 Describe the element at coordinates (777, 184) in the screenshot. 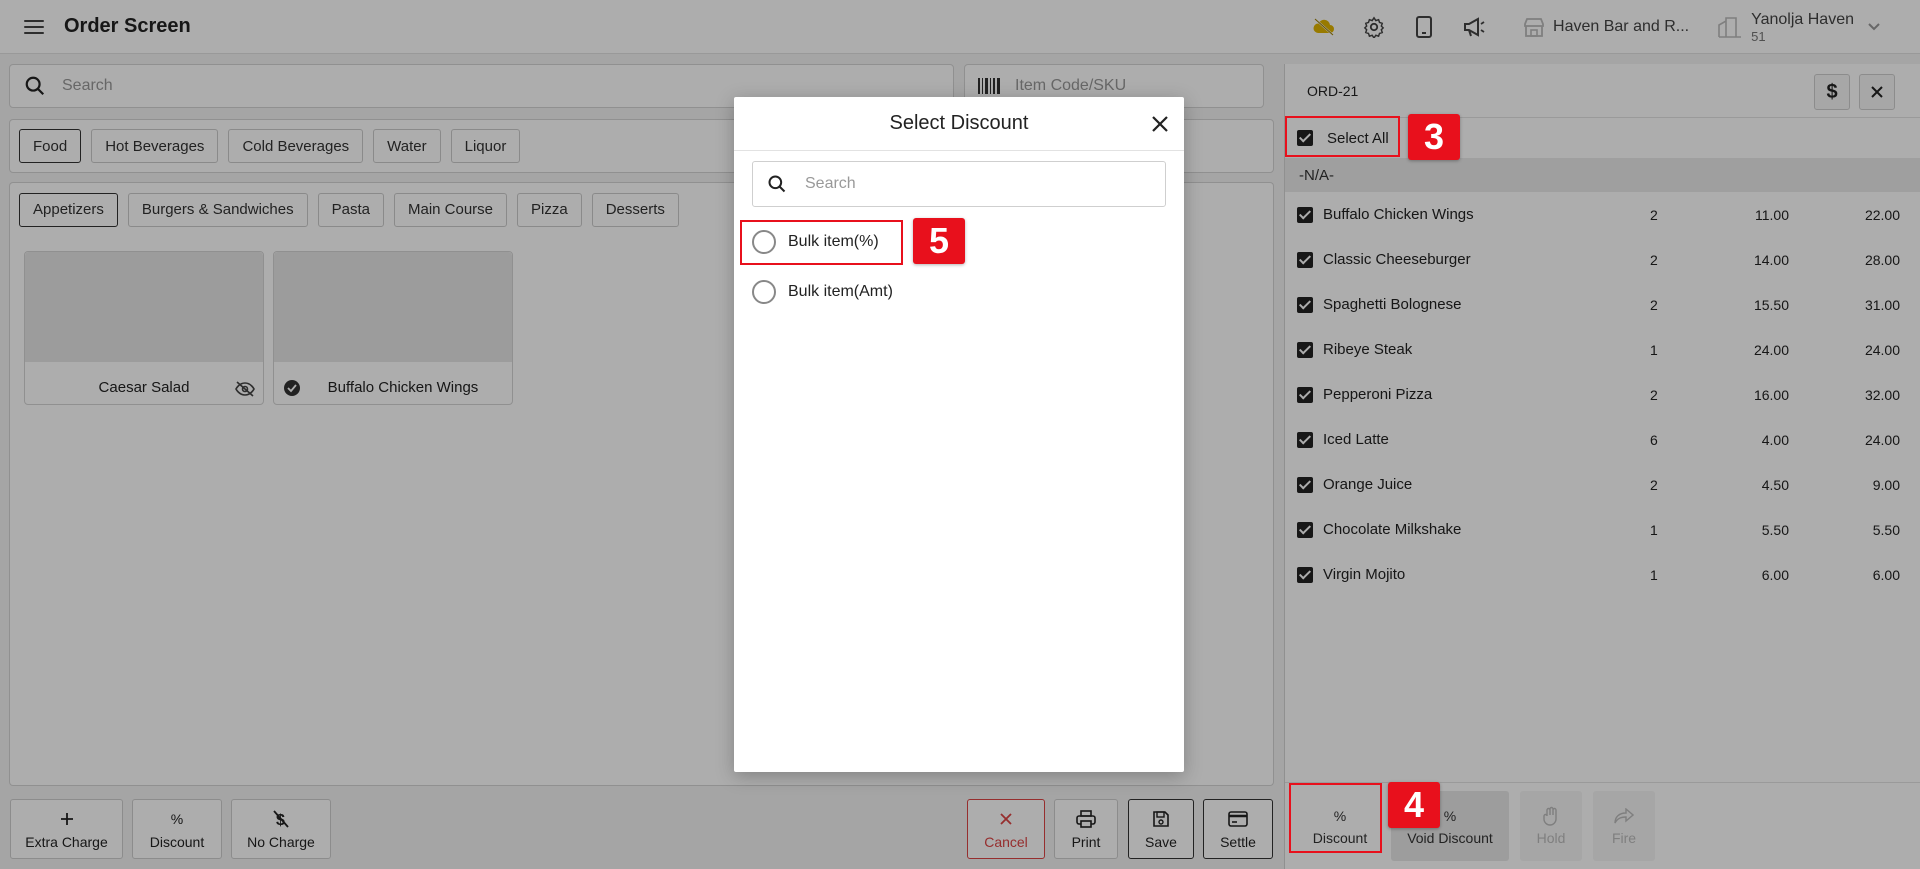

I see `search-icon` at that location.